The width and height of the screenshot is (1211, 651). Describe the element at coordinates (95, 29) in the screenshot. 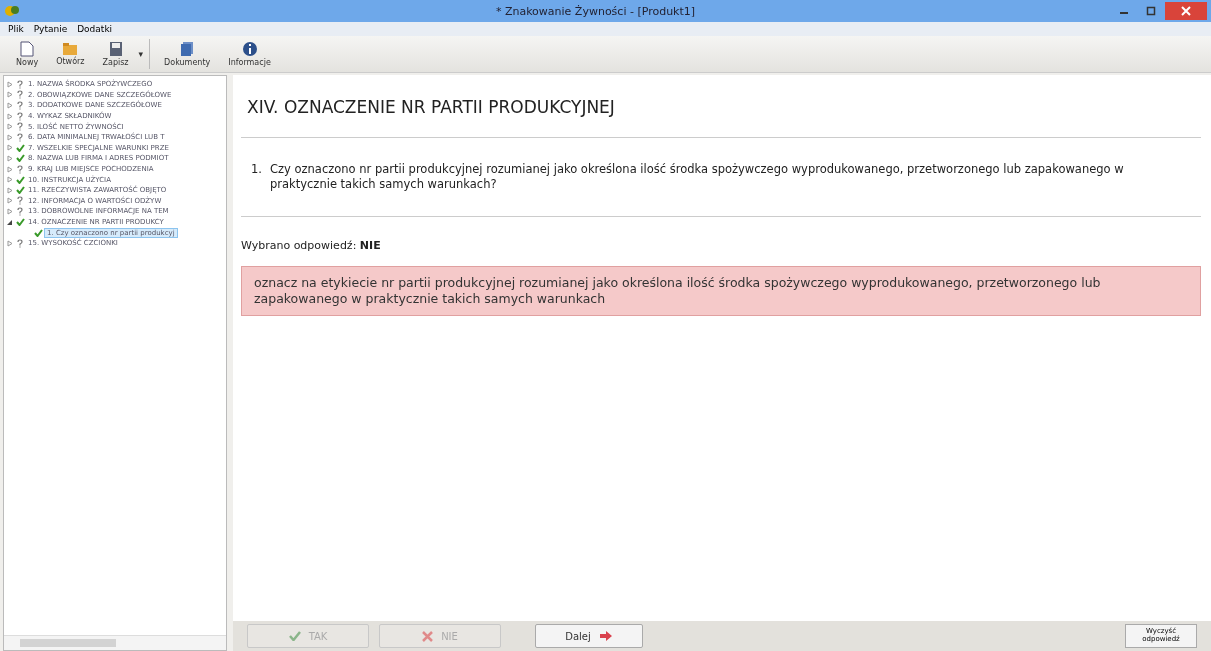

I see `menu-item: Dodatki` at that location.